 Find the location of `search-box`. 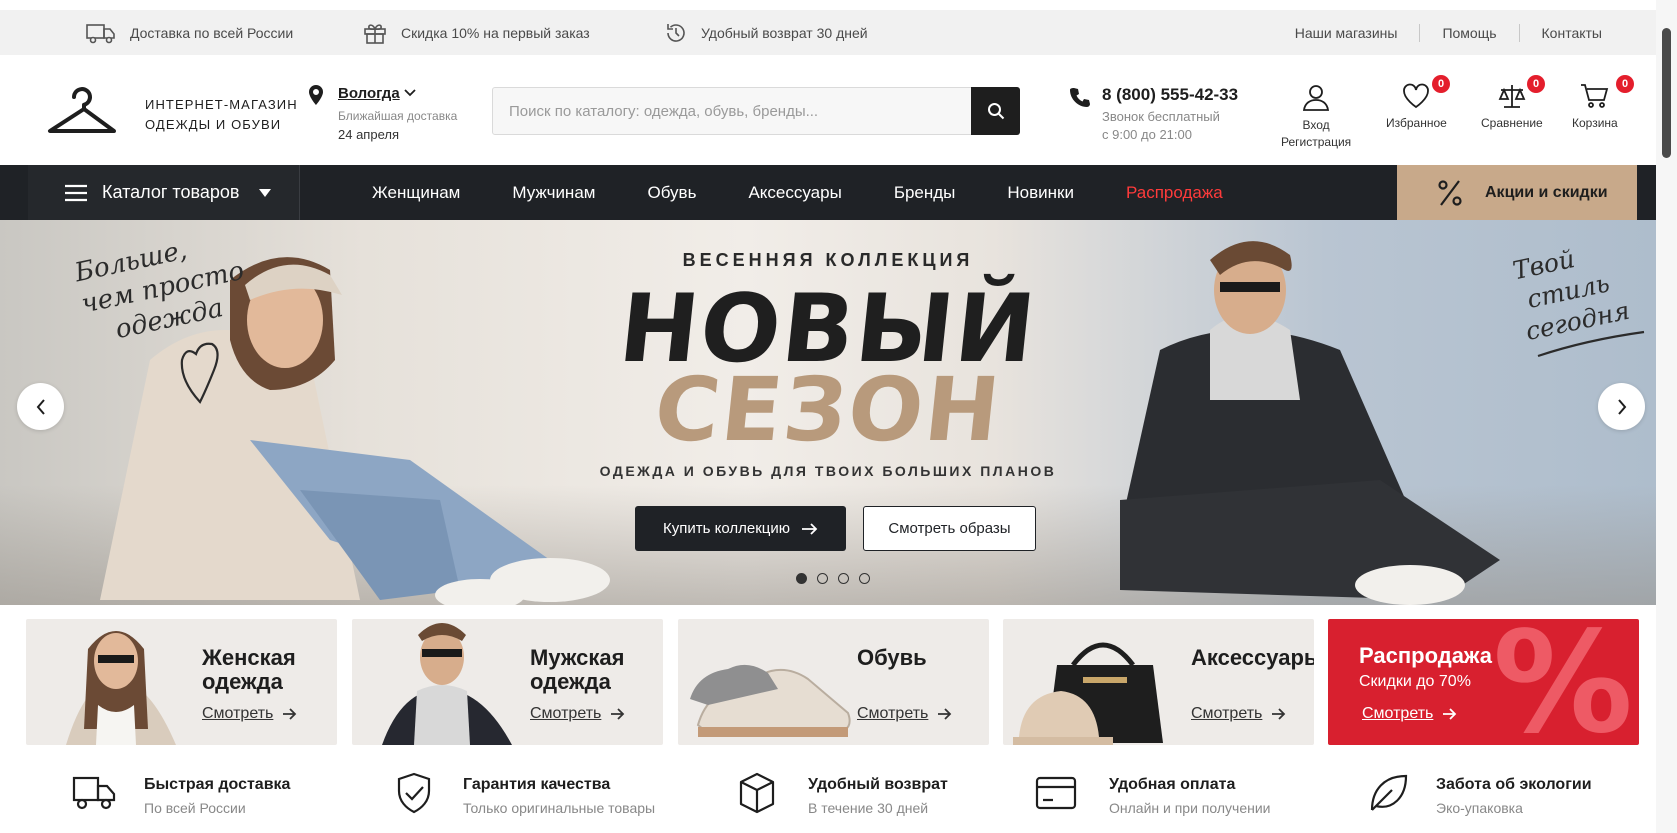

search-box is located at coordinates (756, 111).